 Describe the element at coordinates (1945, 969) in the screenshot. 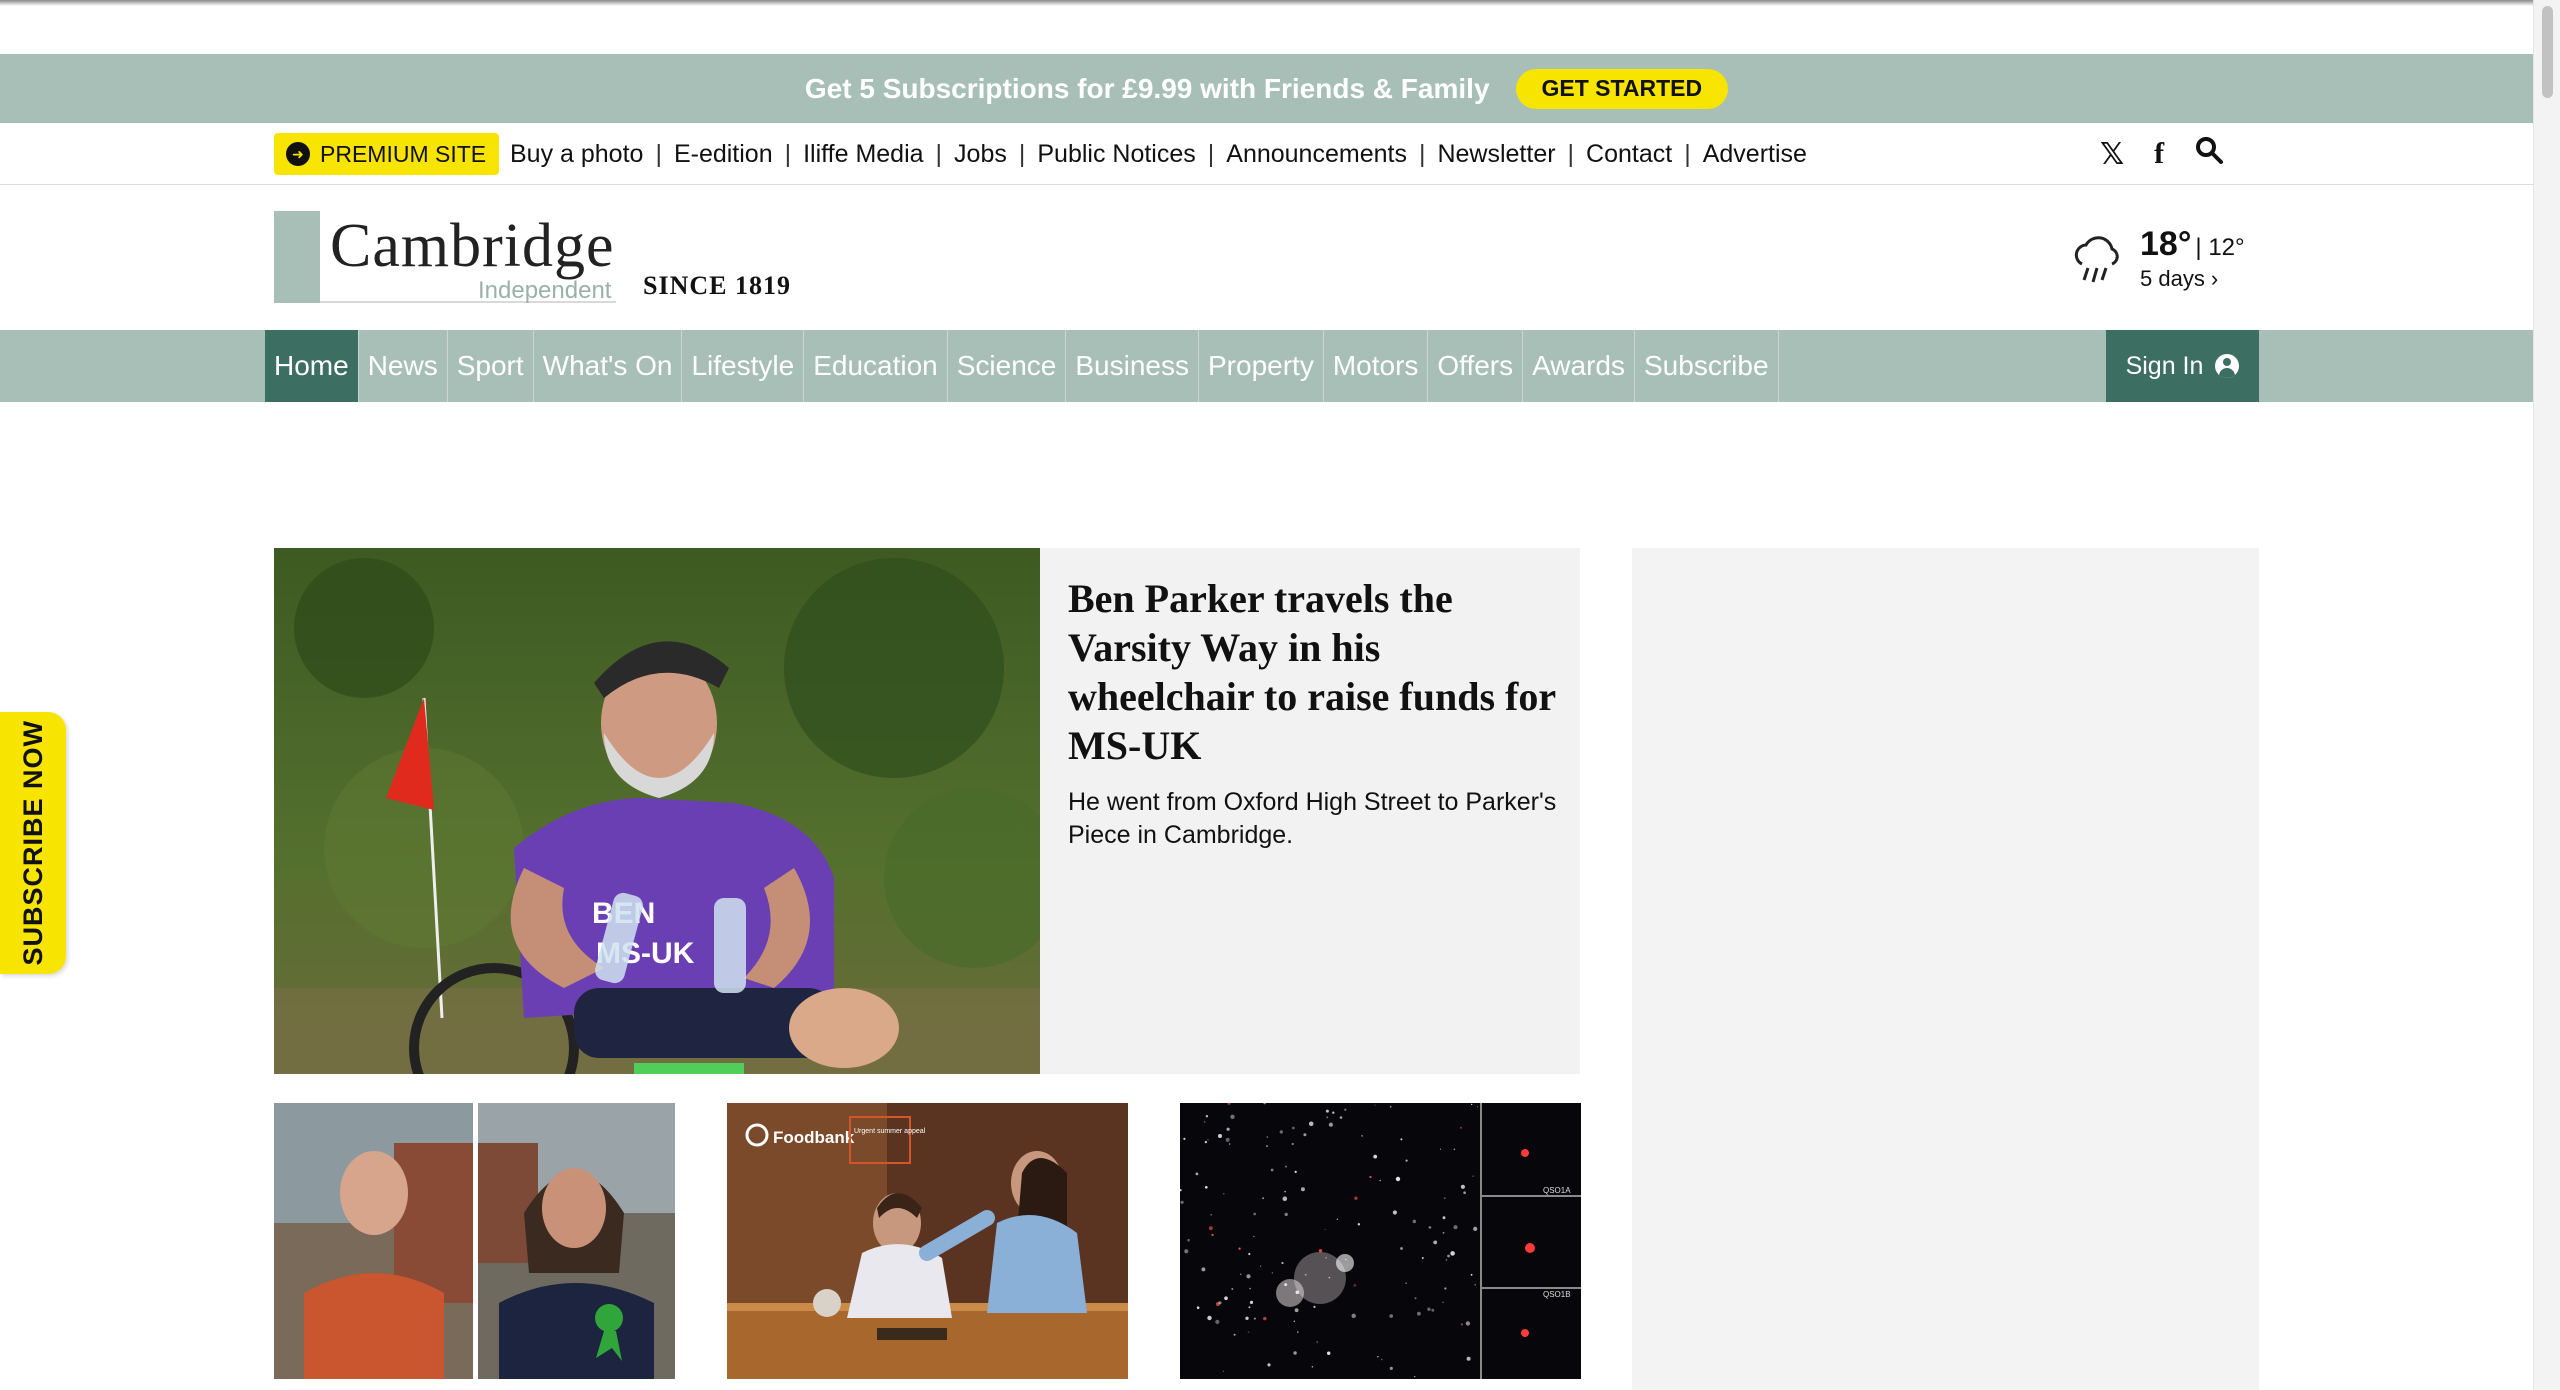

I see `sidebar-ad-slot` at that location.